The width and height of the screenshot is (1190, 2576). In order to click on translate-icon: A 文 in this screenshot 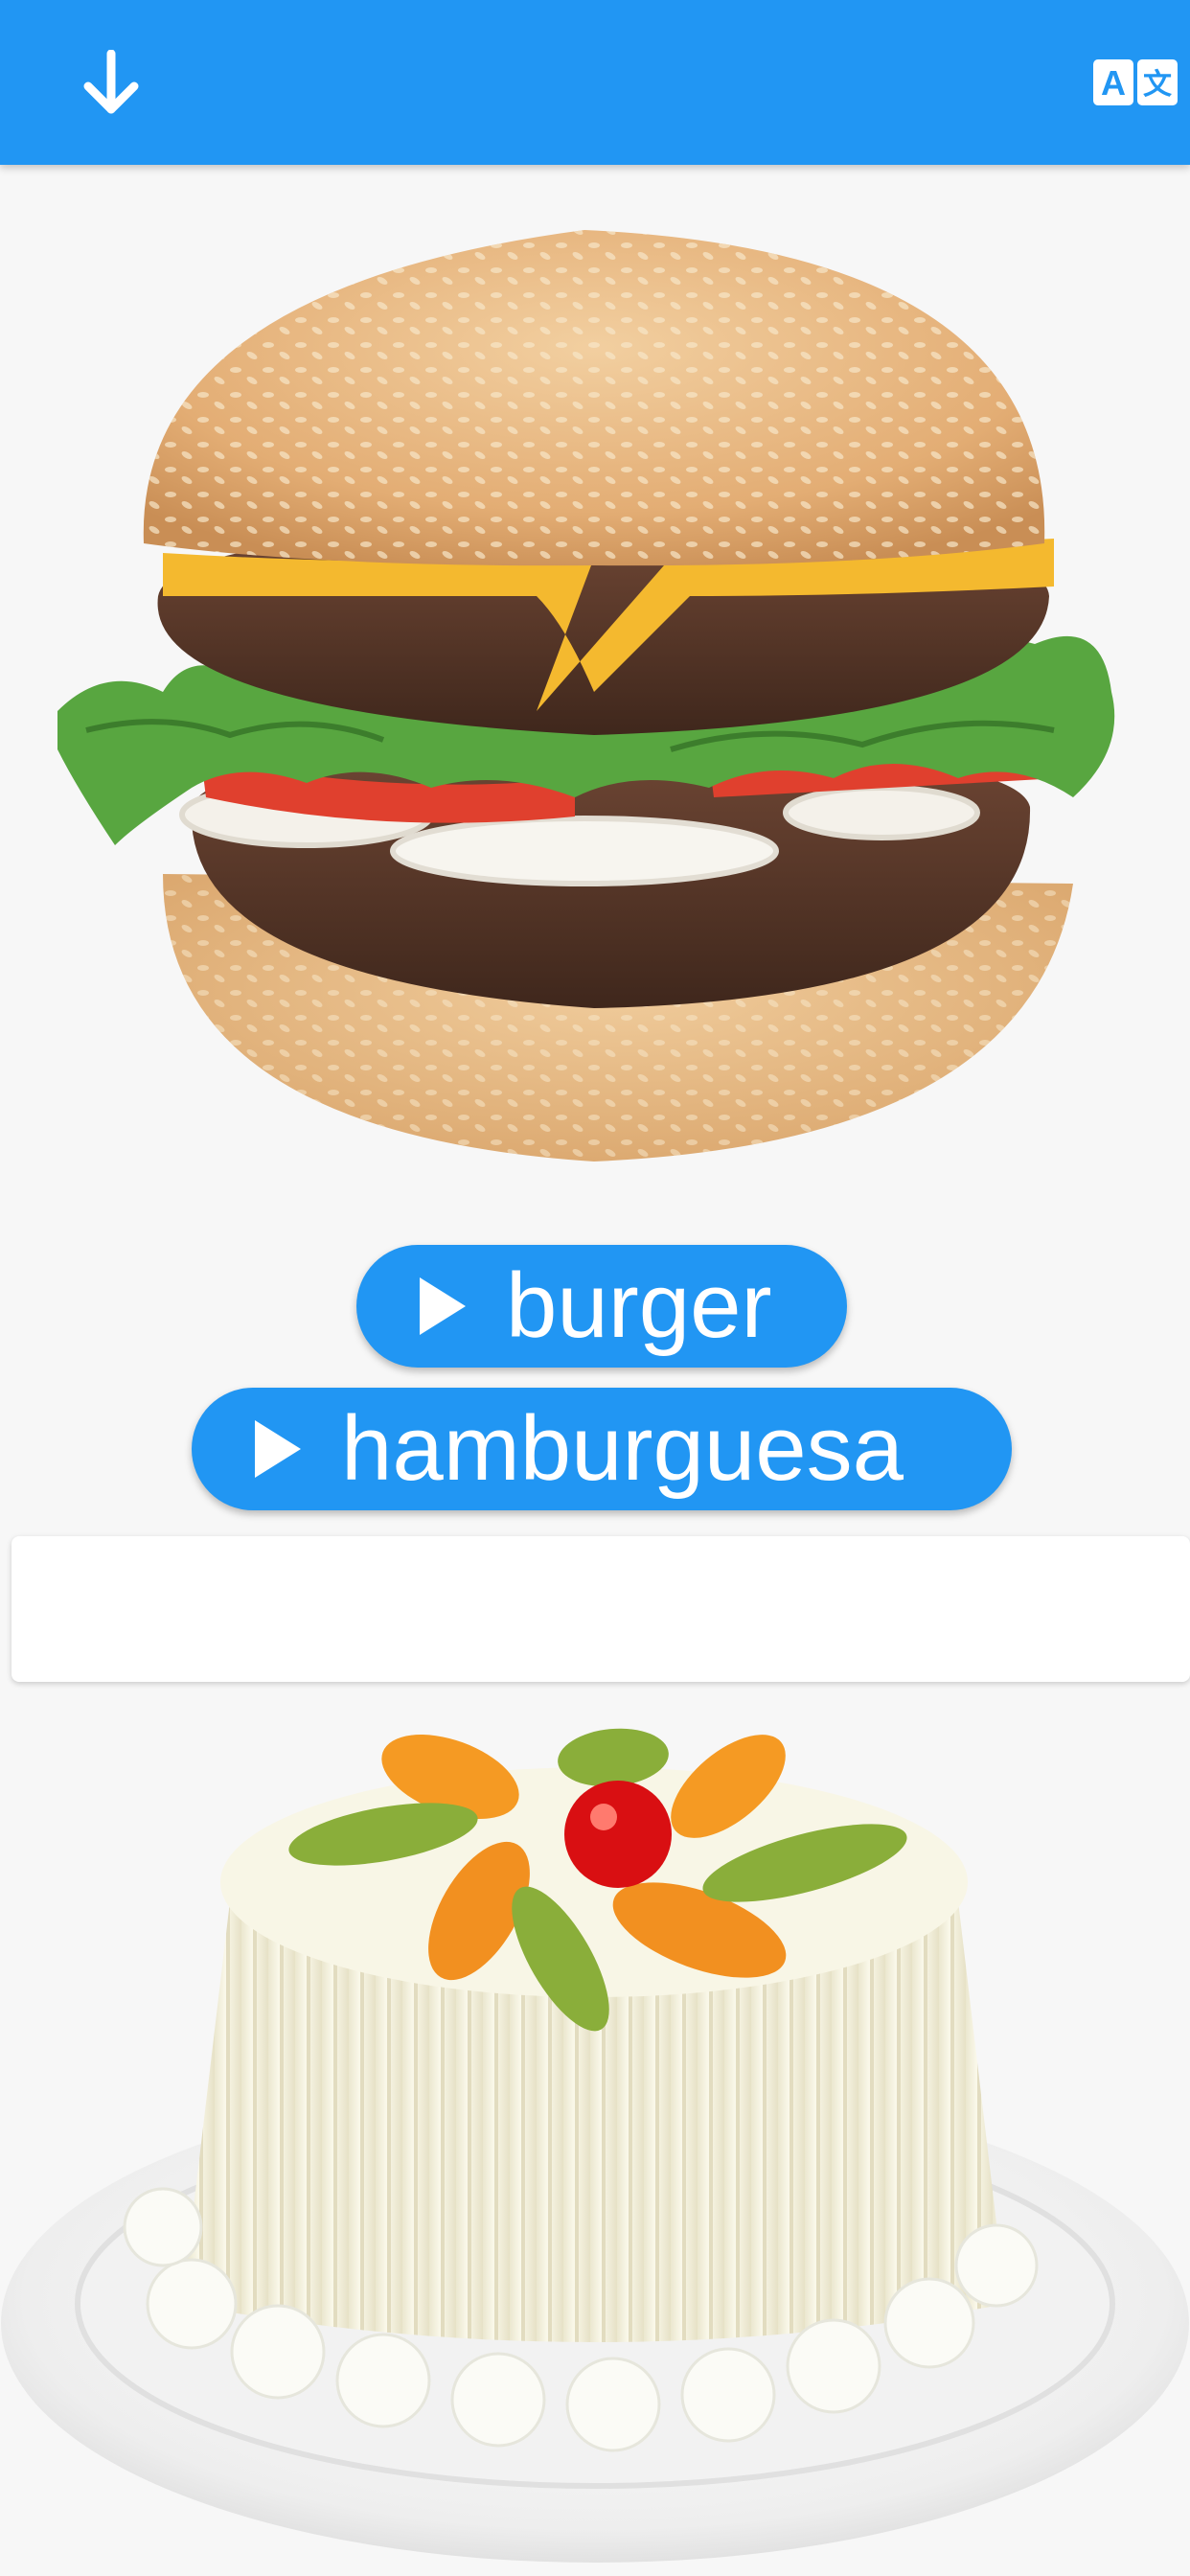, I will do `click(1135, 82)`.